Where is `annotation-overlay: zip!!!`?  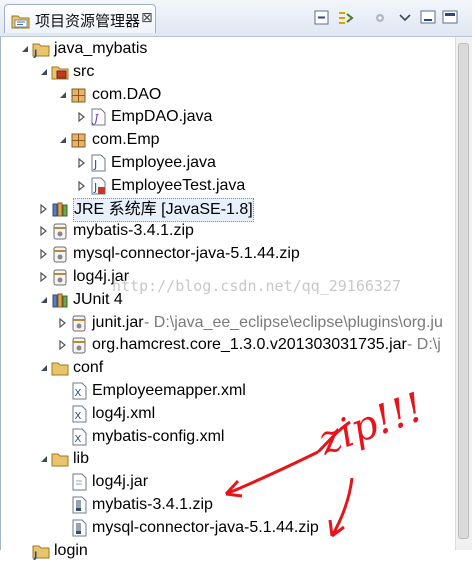 annotation-overlay: zip!!! is located at coordinates (327, 461).